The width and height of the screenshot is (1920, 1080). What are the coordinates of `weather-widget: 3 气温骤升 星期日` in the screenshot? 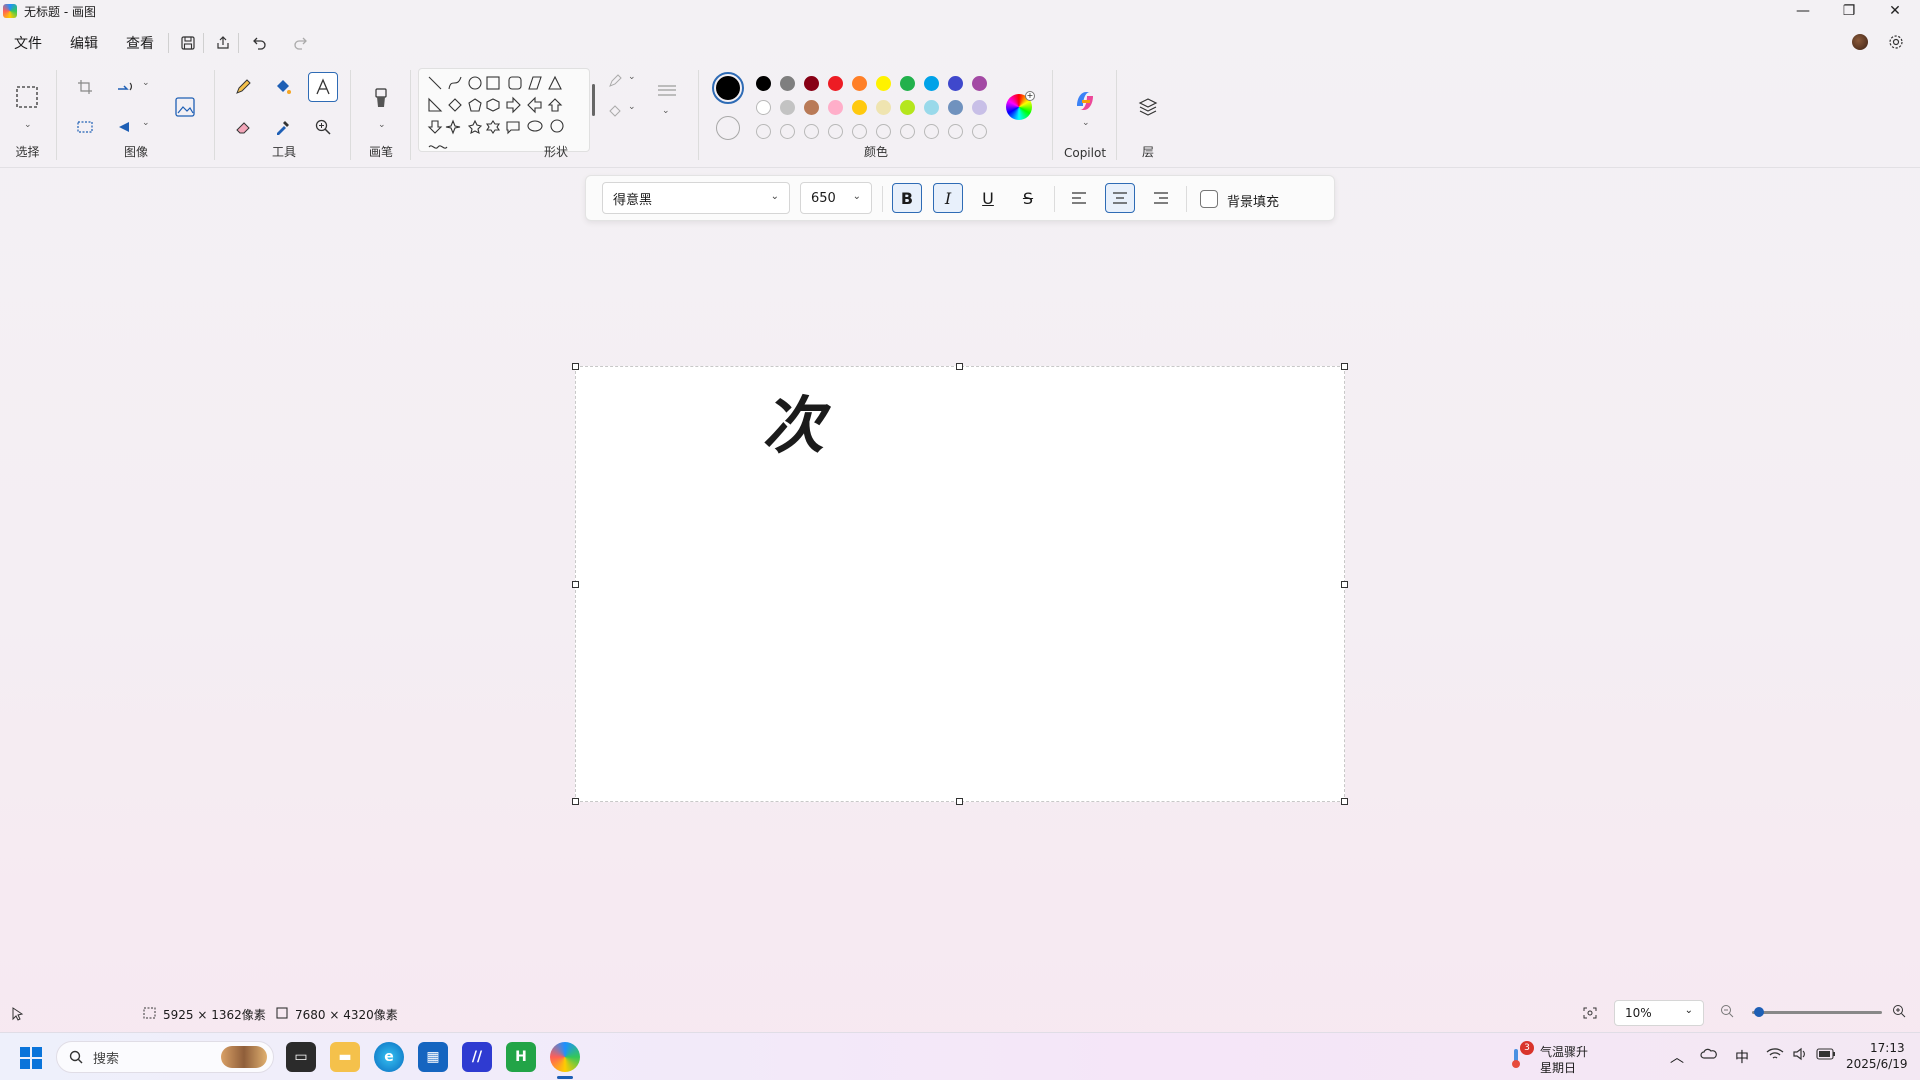 It's located at (1570, 1058).